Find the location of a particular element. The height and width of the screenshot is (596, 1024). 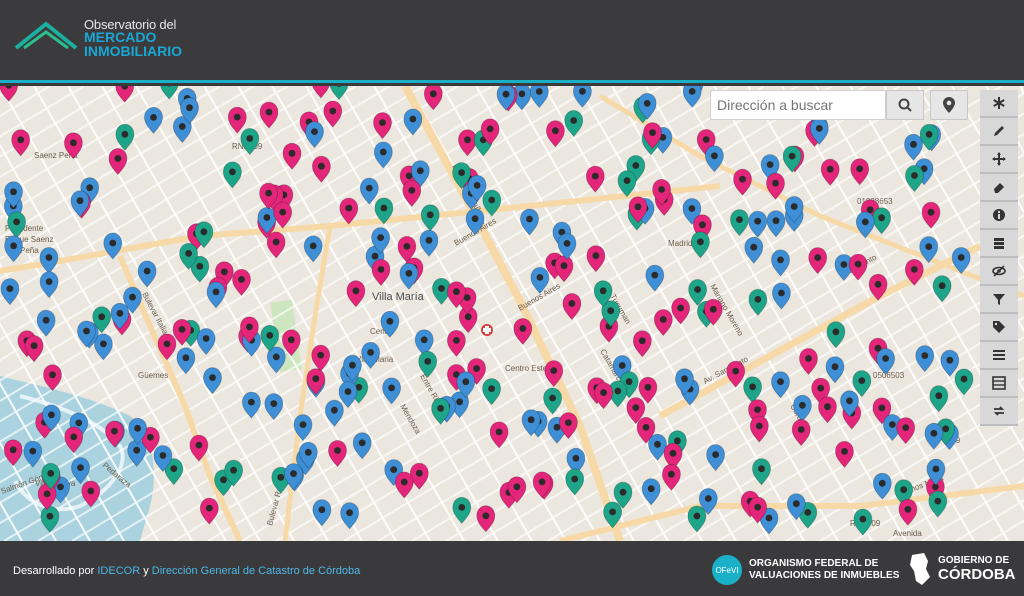

tool-refresh is located at coordinates (999, 412).